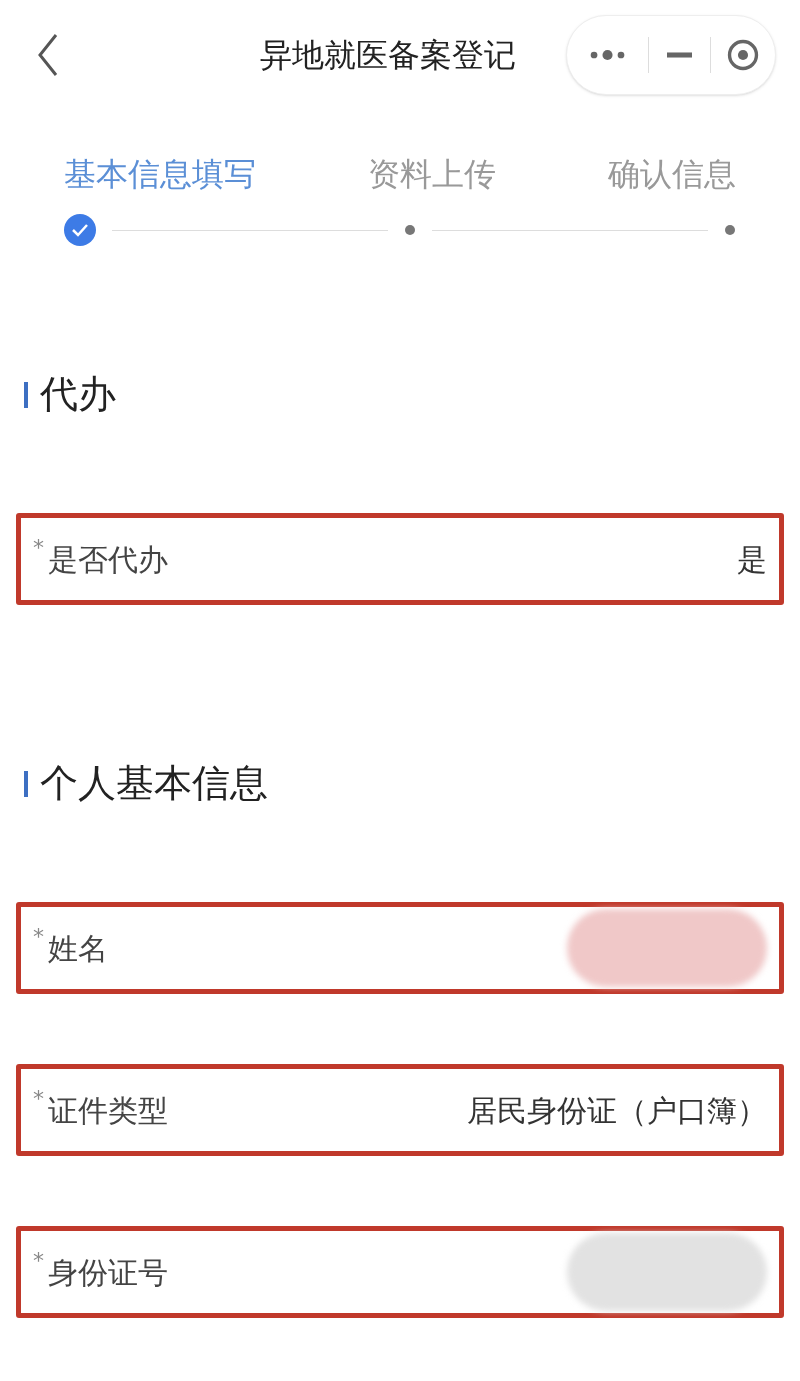 The width and height of the screenshot is (800, 1381). I want to click on field-value: 居民身份证（户口簿）, so click(617, 1110).